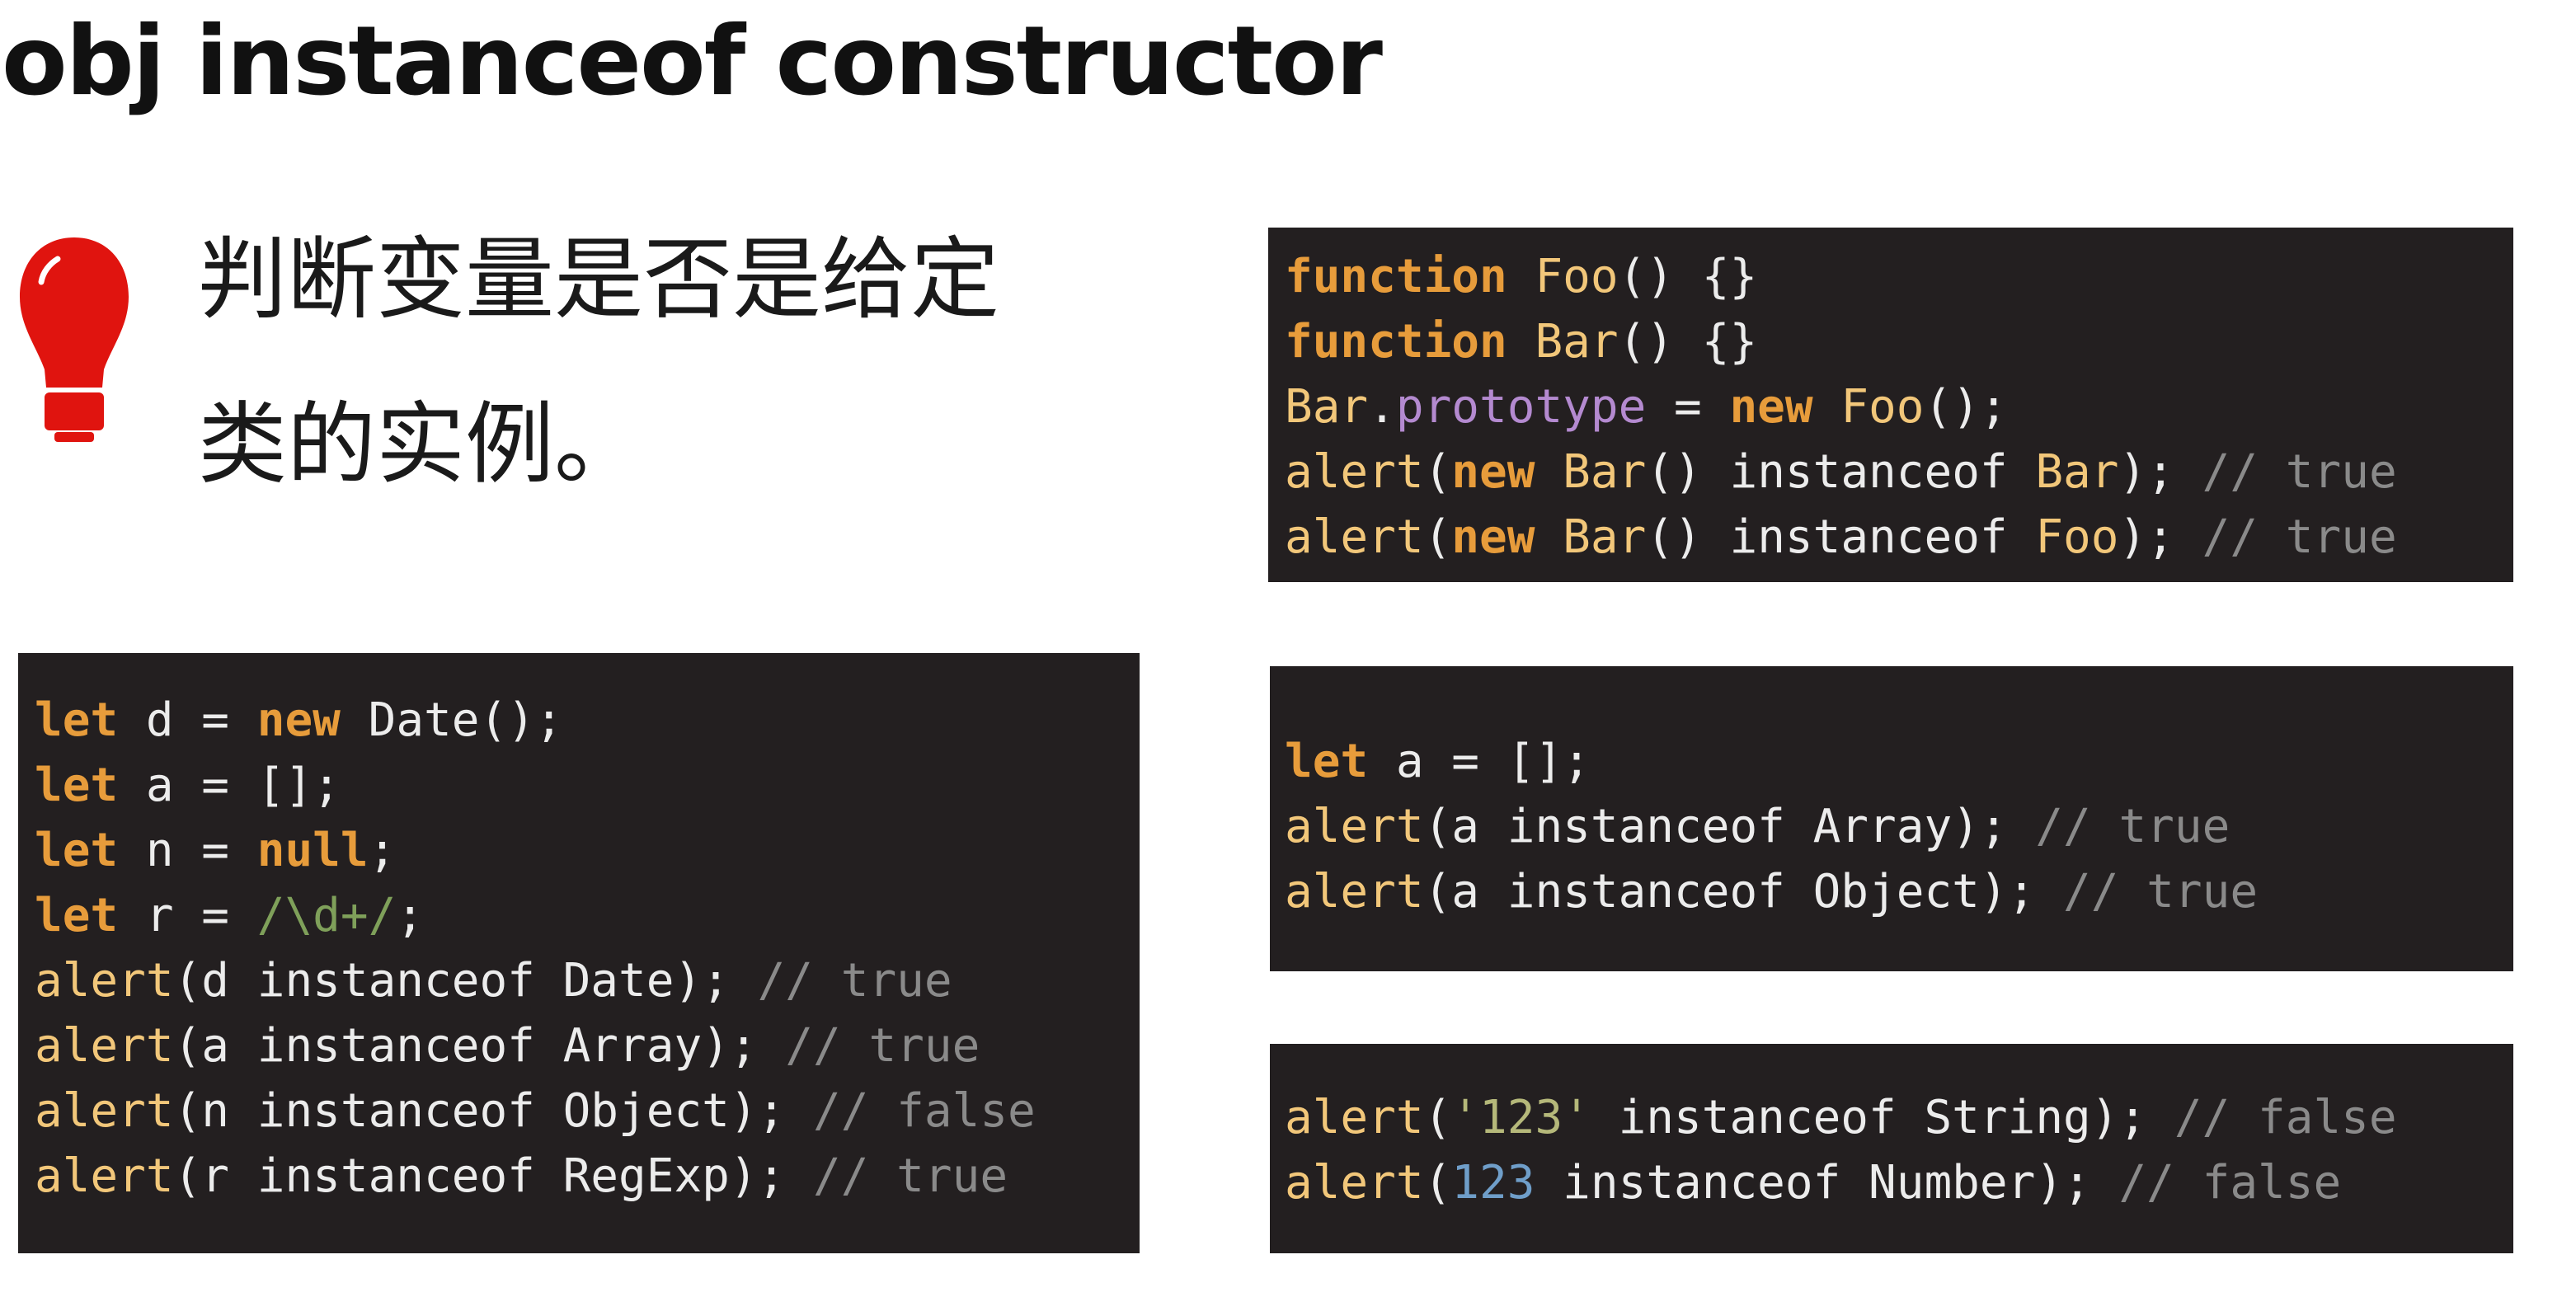 This screenshot has width=2576, height=1311. I want to click on slide-title: obj instanceof constructor, so click(692, 62).